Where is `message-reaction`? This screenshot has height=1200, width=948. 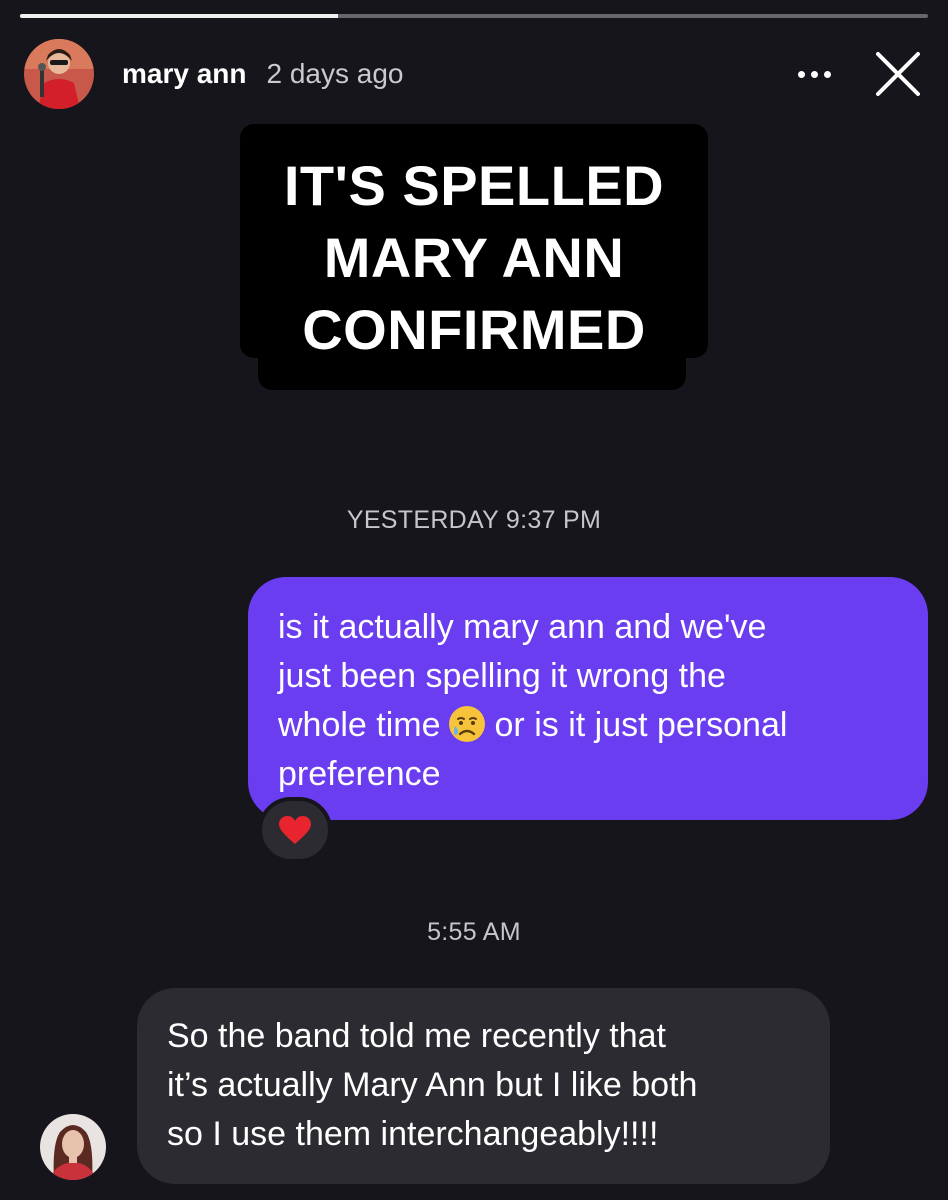
message-reaction is located at coordinates (295, 830).